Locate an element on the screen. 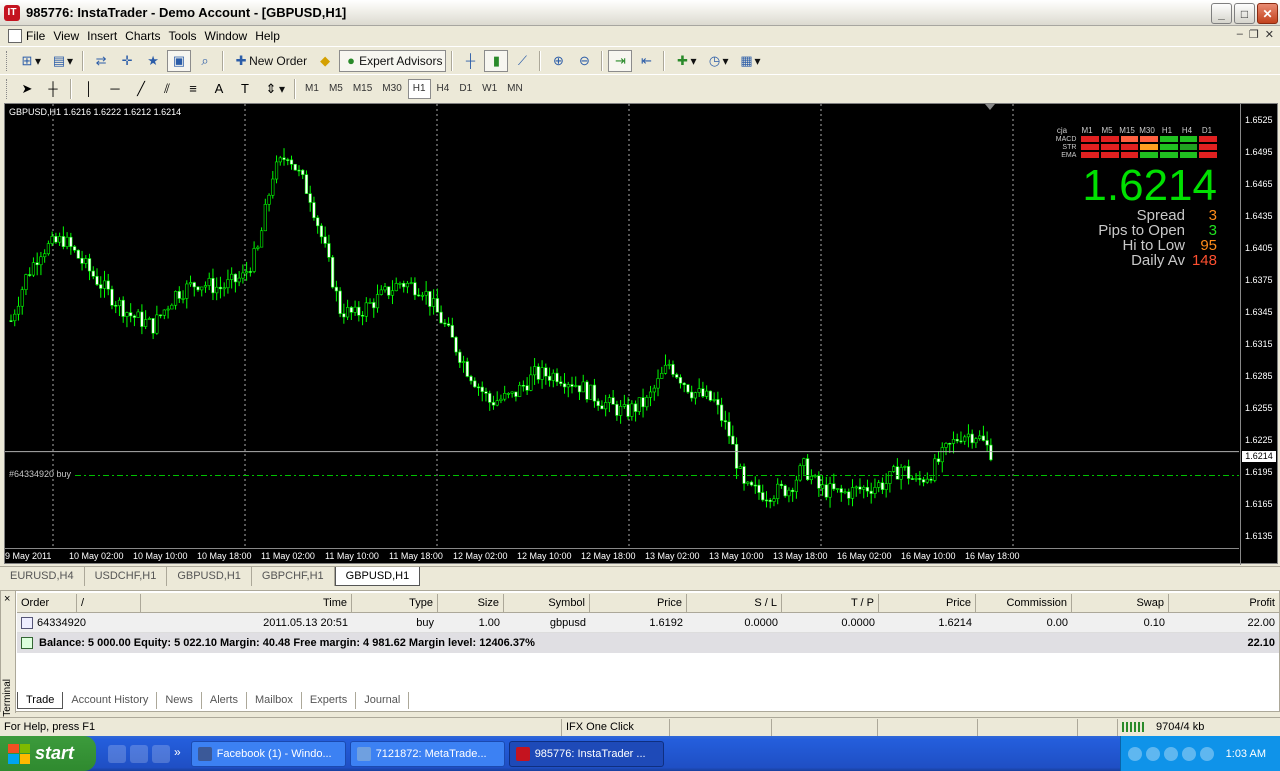  tray-network-icon is located at coordinates (1152, 753).